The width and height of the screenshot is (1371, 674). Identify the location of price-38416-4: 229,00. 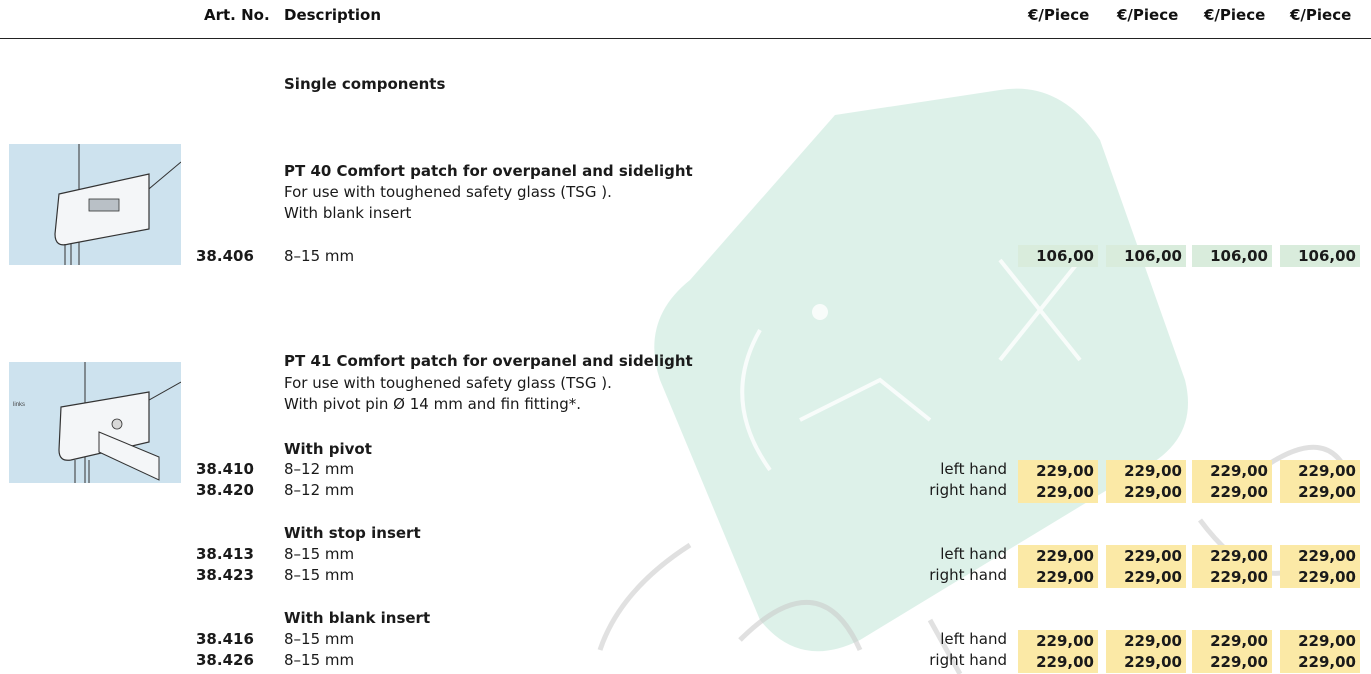
(1320, 641).